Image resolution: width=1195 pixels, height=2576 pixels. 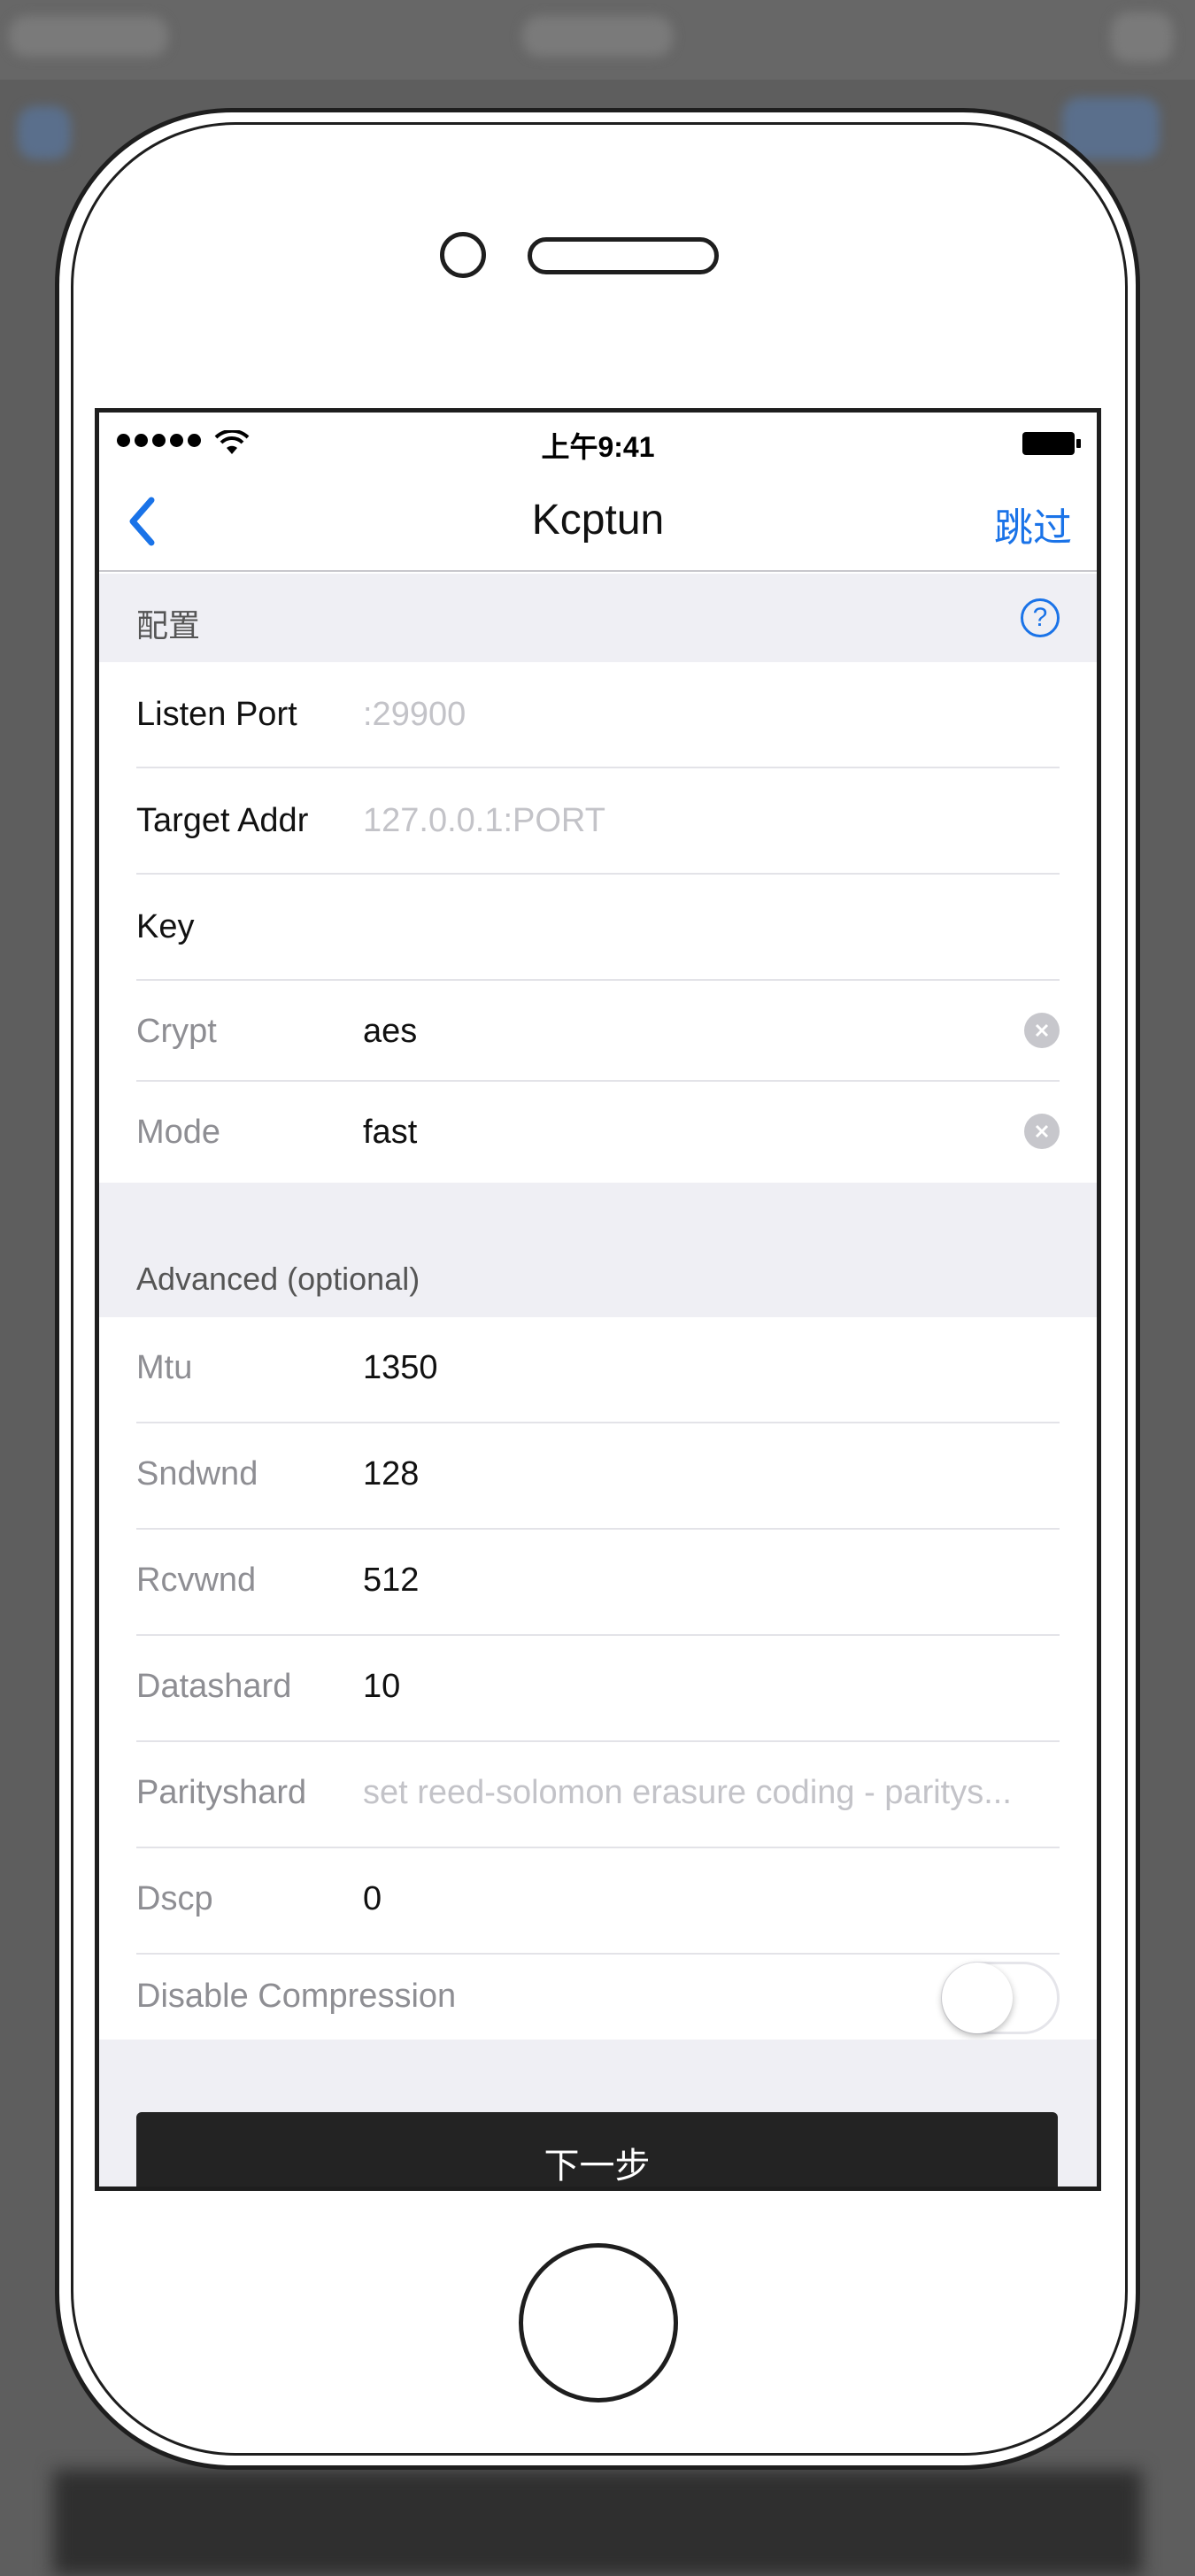 I want to click on mtu-input: 1350, so click(x=703, y=1368).